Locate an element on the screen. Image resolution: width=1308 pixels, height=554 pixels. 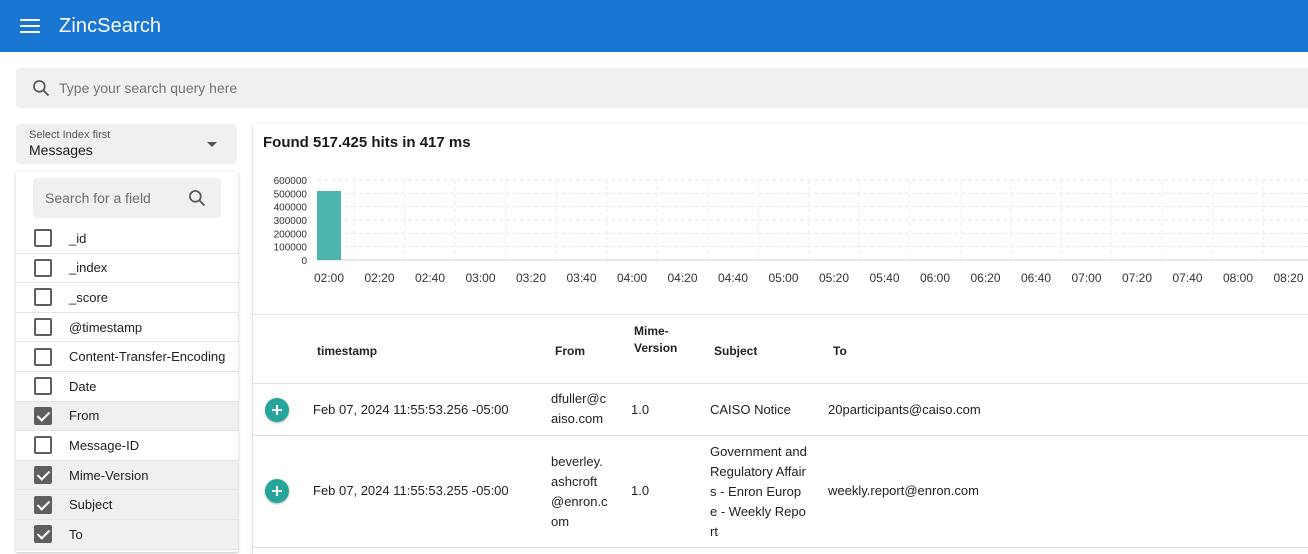
index-select: Select Index first Messages is located at coordinates (126, 144).